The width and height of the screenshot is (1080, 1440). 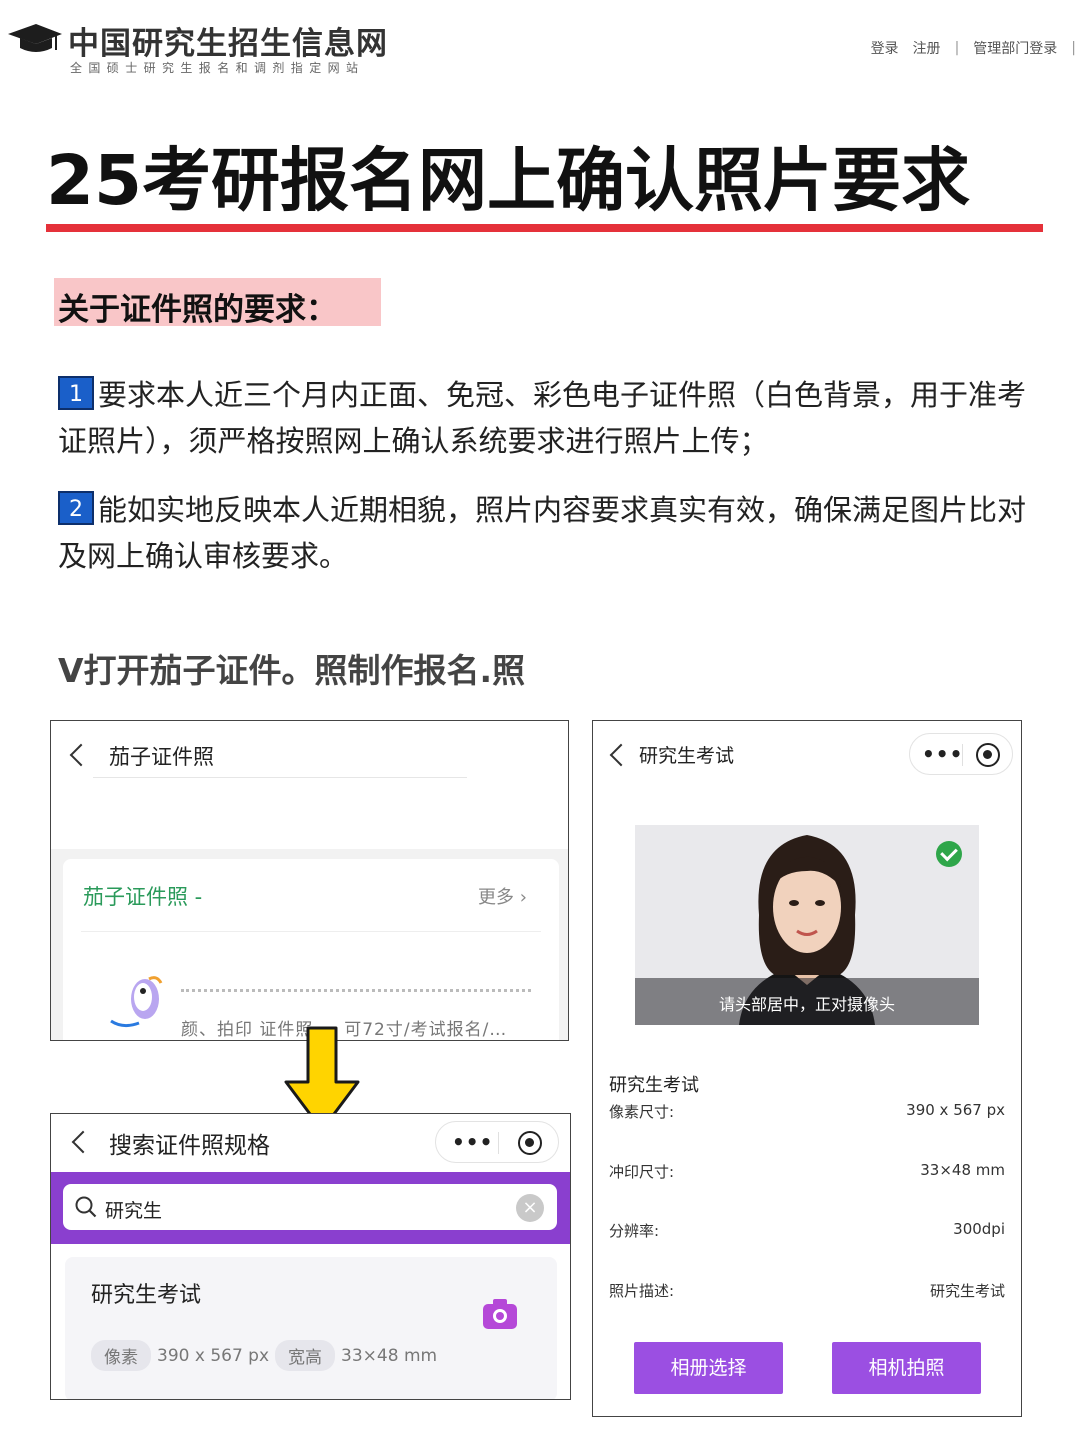 What do you see at coordinates (228, 40) in the screenshot?
I see `site-title: 中国研究生招生信息网` at bounding box center [228, 40].